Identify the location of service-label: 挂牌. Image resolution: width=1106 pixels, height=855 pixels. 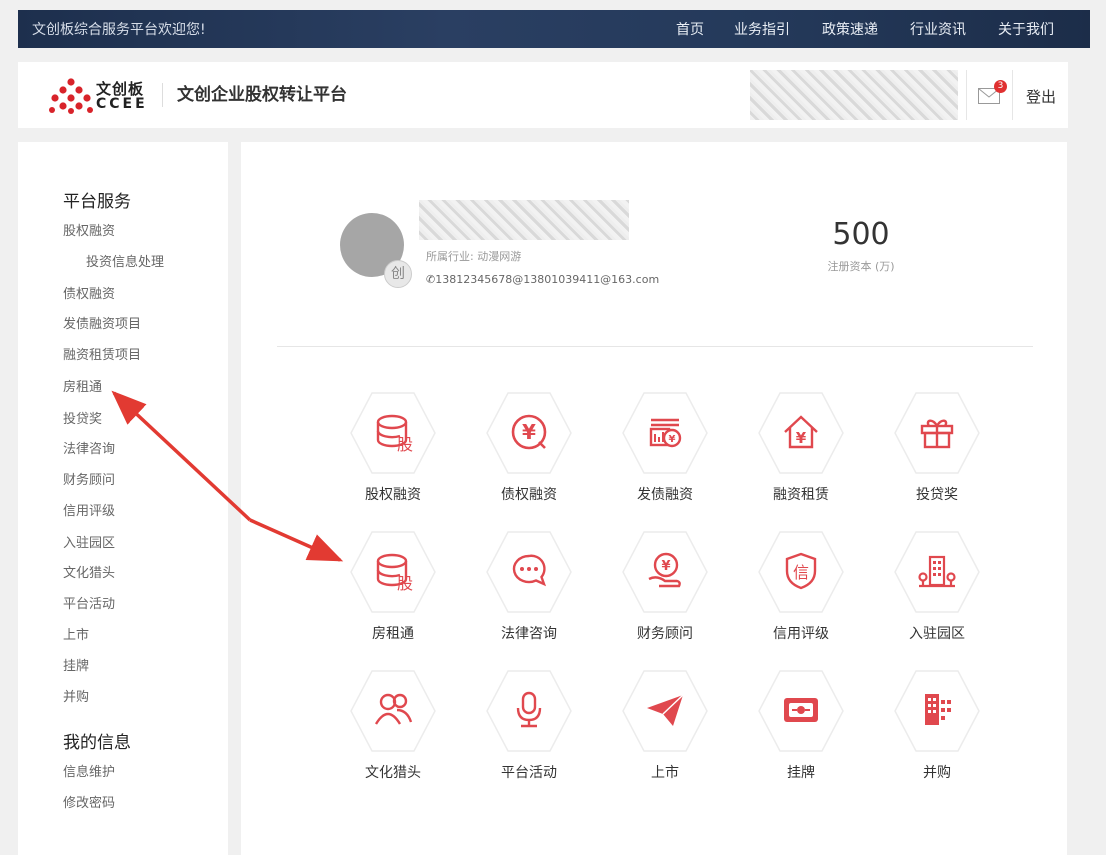
(801, 773).